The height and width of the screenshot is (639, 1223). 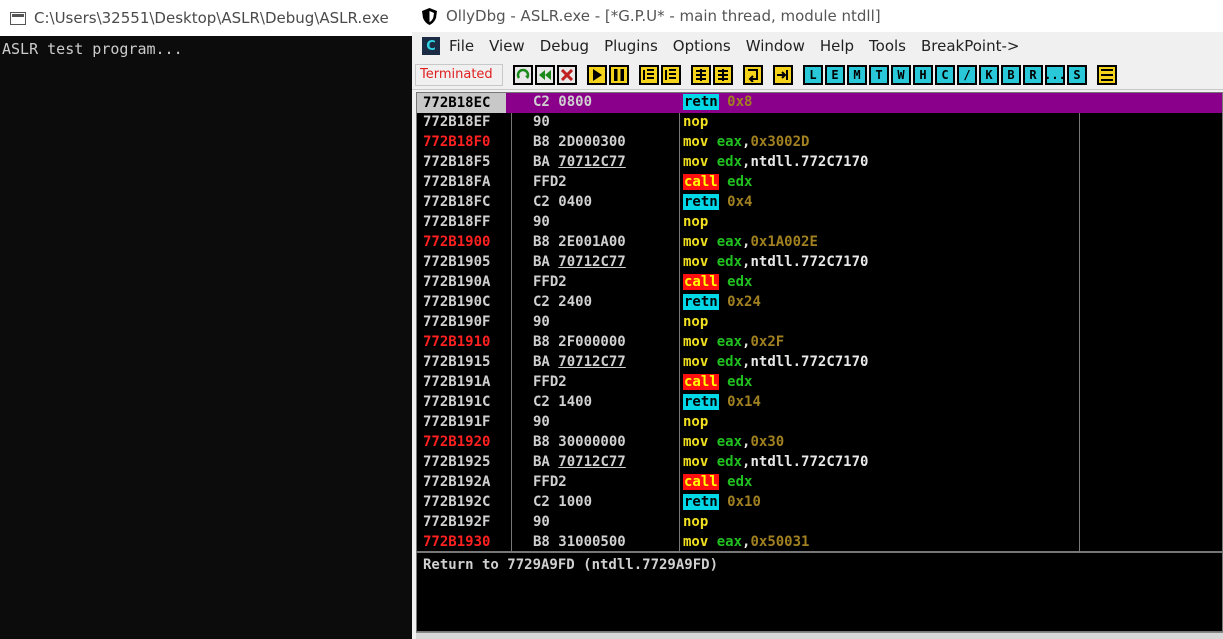 I want to click on close-icon, so click(x=567, y=74).